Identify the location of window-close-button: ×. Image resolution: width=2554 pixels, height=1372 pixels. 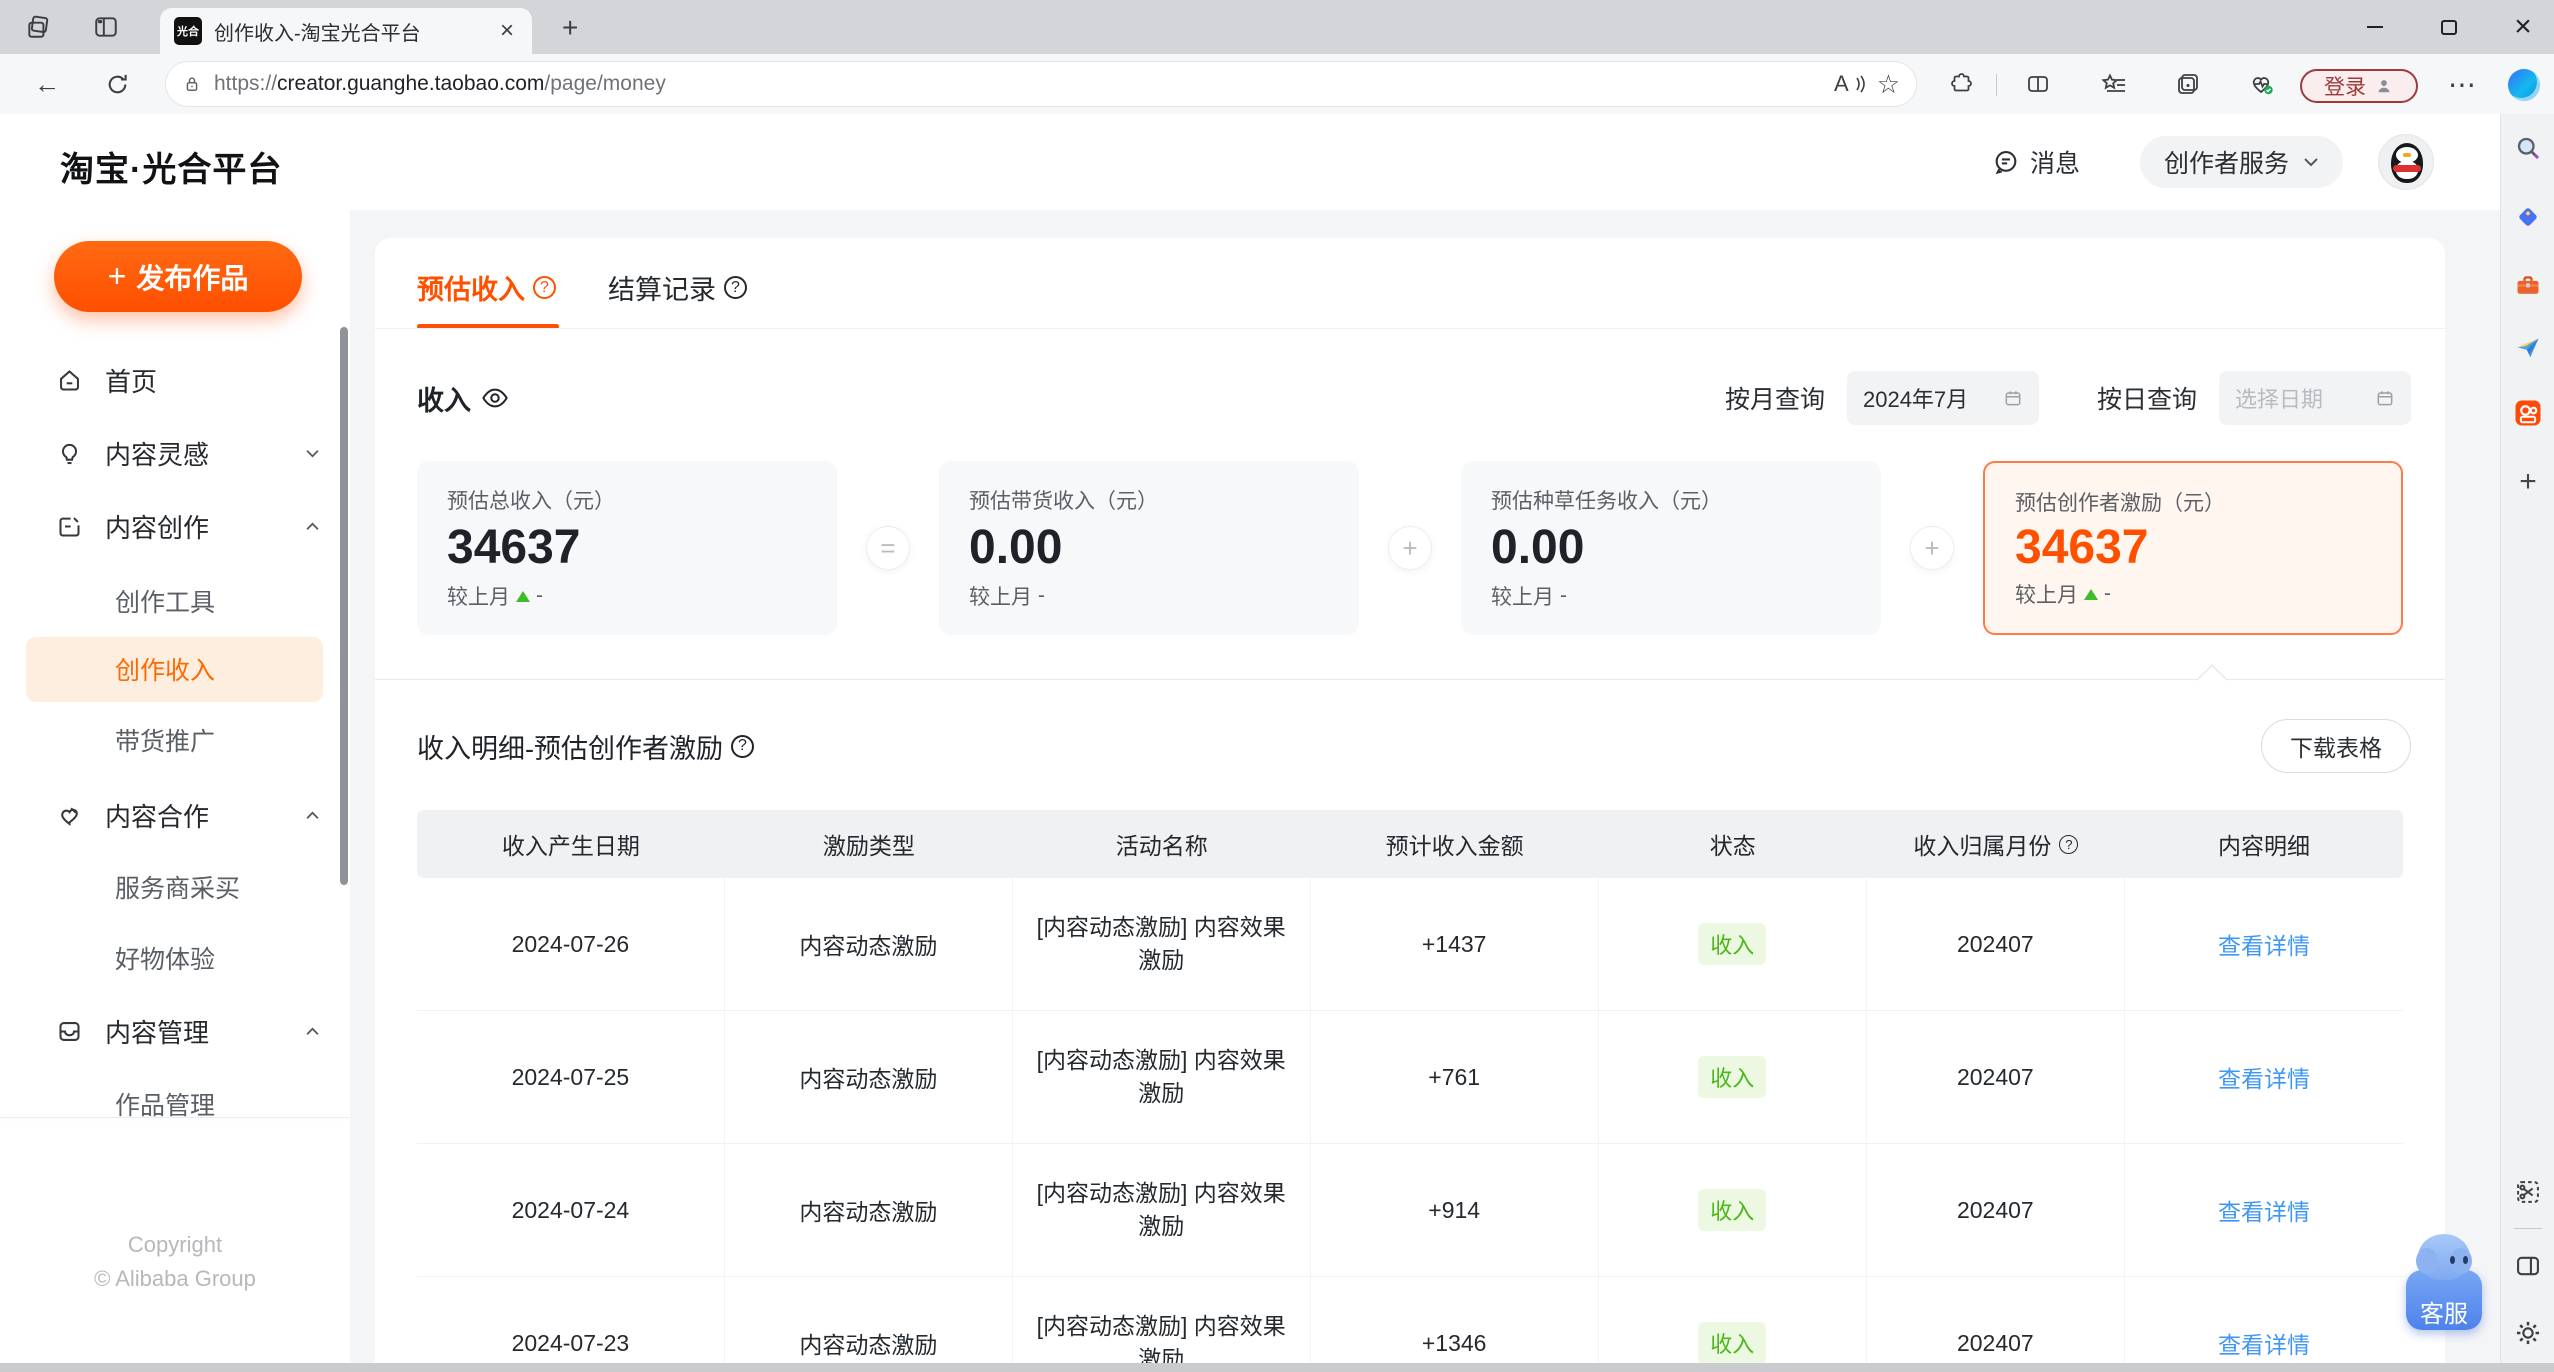
(2523, 27).